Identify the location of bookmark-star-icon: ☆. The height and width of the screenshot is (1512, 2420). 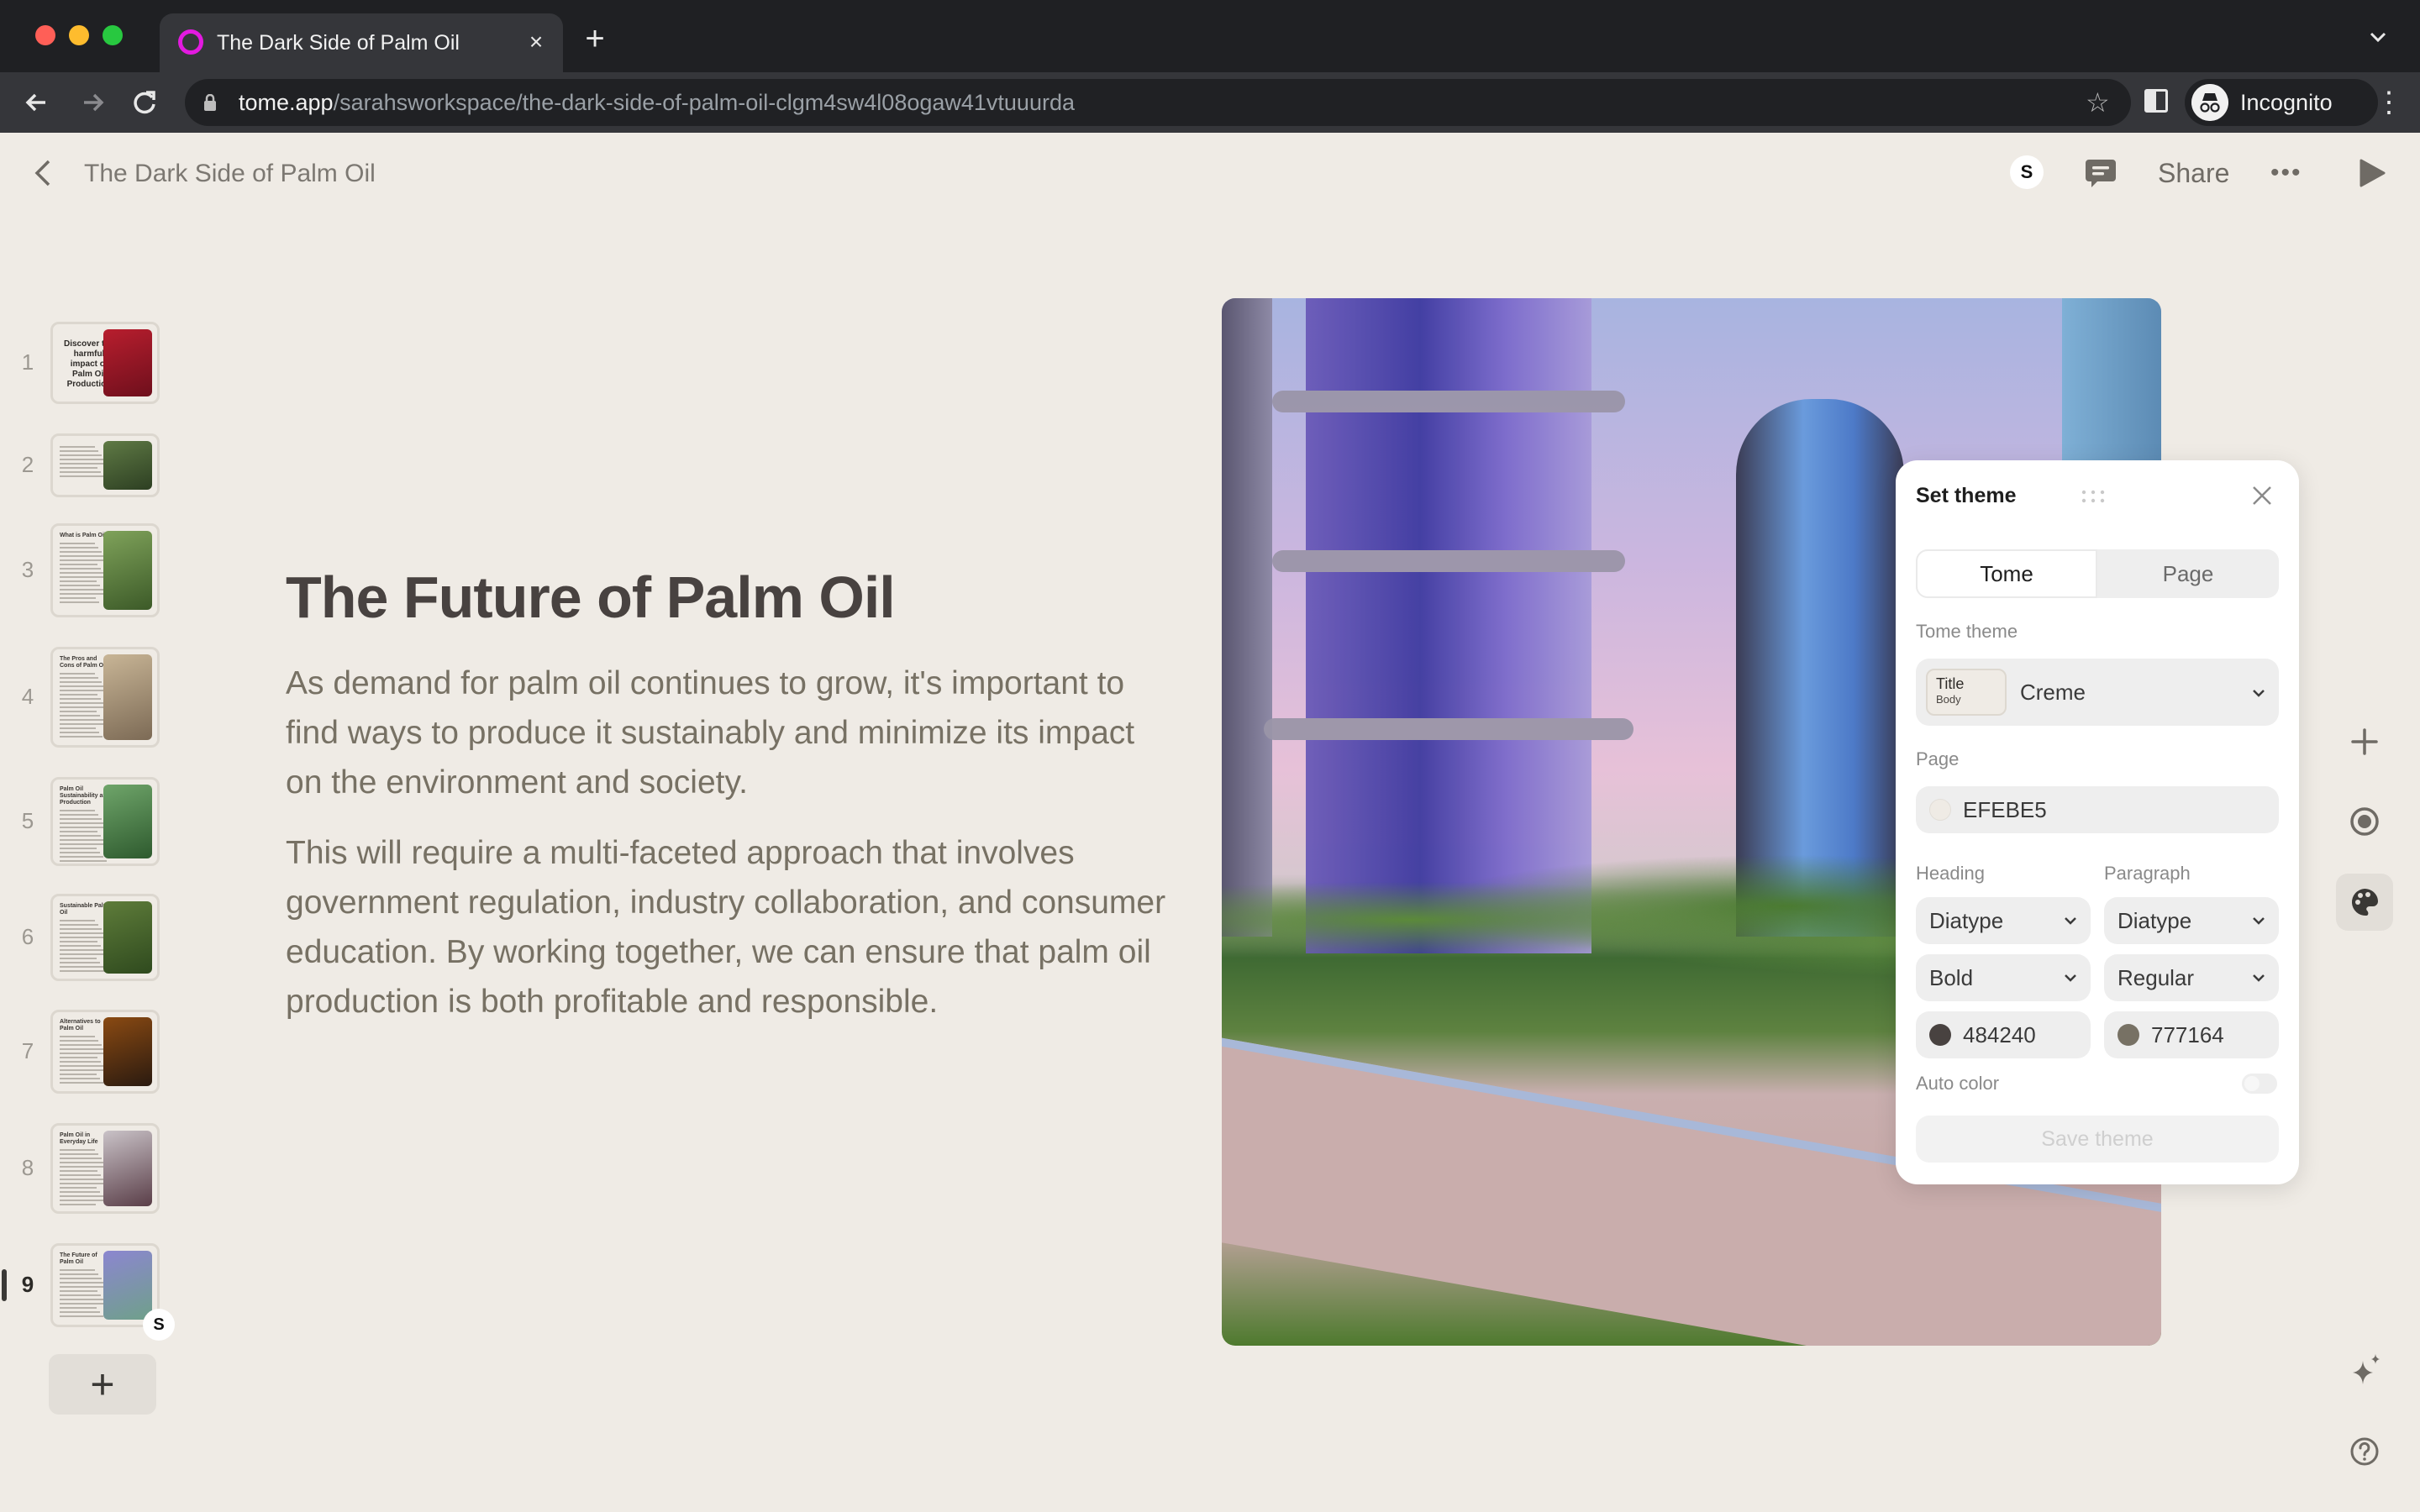
(2098, 102).